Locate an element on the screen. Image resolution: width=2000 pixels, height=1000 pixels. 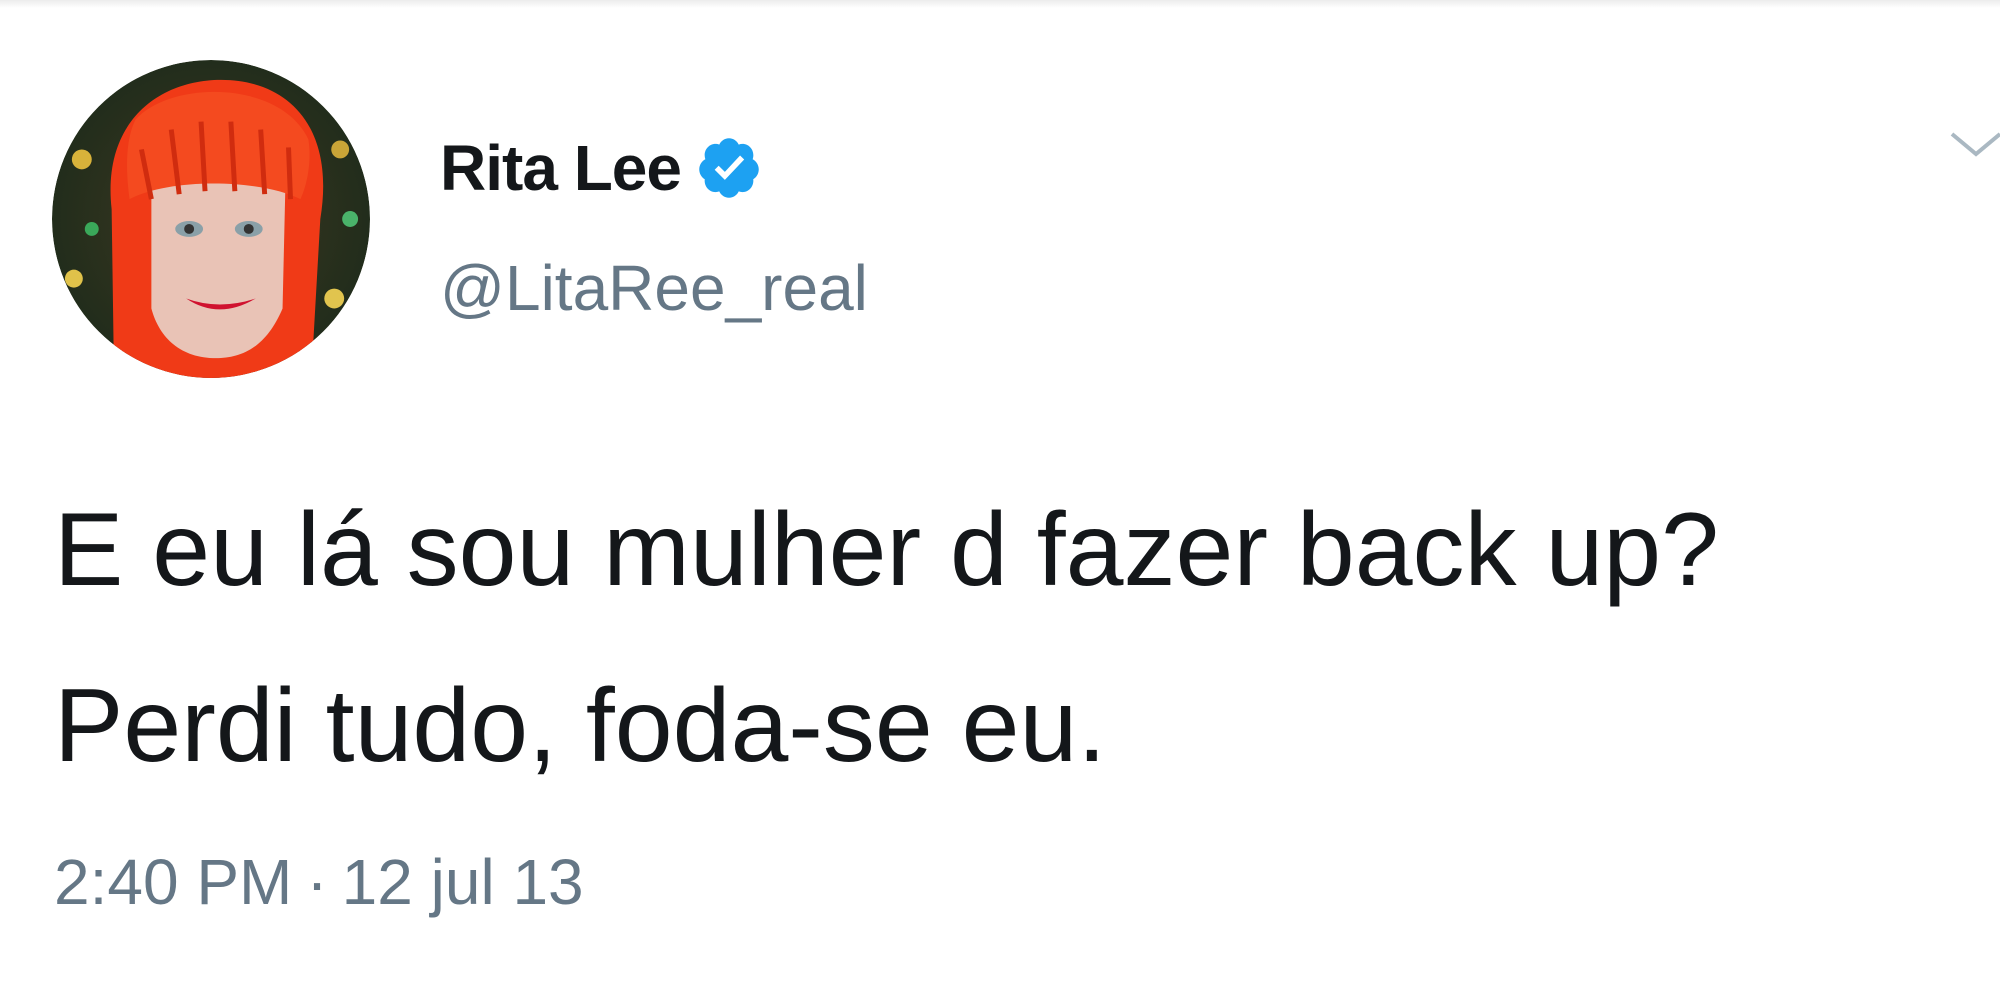
avatar is located at coordinates (211, 219).